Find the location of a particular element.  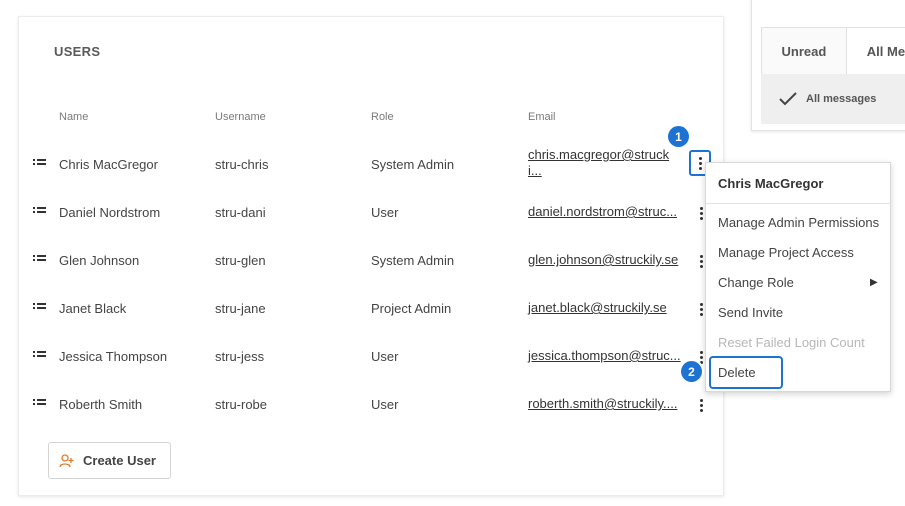

user-email-link: glen.johnson@struckily.se is located at coordinates (603, 260).